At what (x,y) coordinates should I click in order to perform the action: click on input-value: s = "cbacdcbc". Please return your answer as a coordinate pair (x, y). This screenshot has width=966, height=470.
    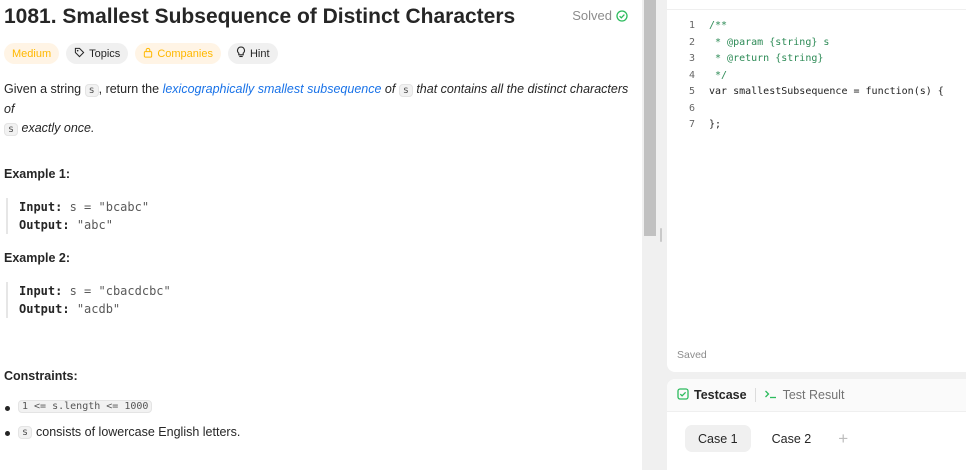
    Looking at the image, I should click on (120, 291).